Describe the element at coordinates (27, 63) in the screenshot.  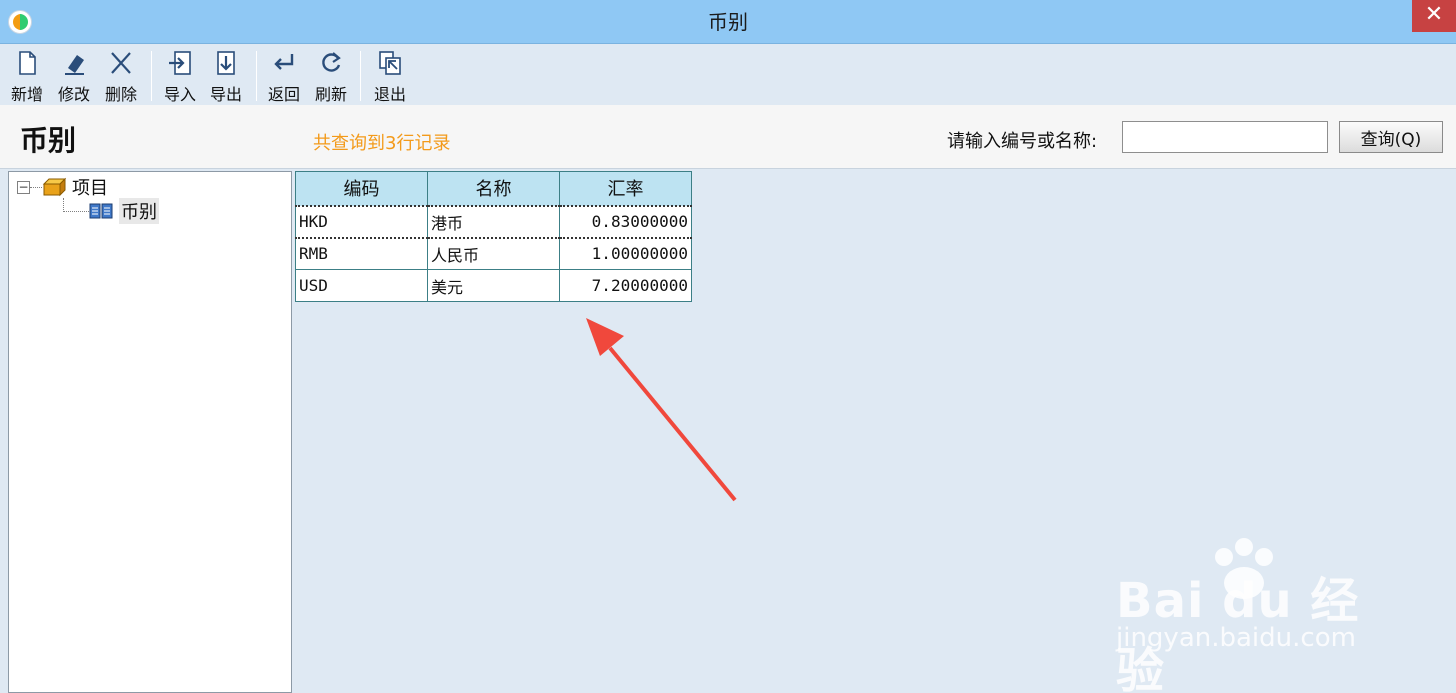
I see `new-document-icon` at that location.